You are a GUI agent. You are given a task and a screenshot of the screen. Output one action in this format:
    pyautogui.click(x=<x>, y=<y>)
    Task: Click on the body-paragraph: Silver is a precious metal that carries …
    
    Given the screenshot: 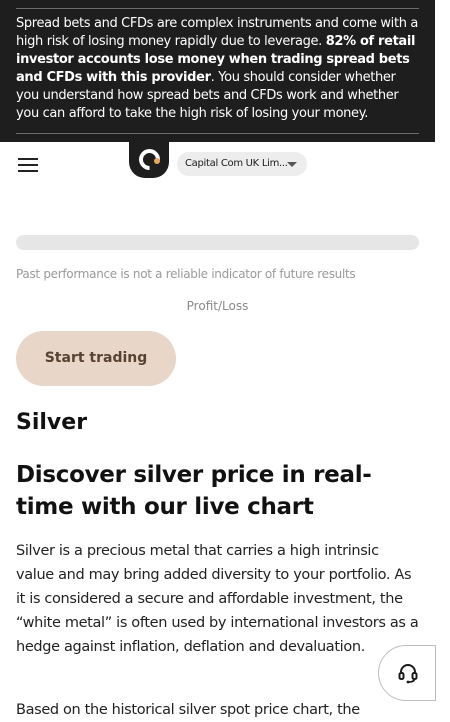 What is the action you would take?
    pyautogui.click(x=217, y=599)
    